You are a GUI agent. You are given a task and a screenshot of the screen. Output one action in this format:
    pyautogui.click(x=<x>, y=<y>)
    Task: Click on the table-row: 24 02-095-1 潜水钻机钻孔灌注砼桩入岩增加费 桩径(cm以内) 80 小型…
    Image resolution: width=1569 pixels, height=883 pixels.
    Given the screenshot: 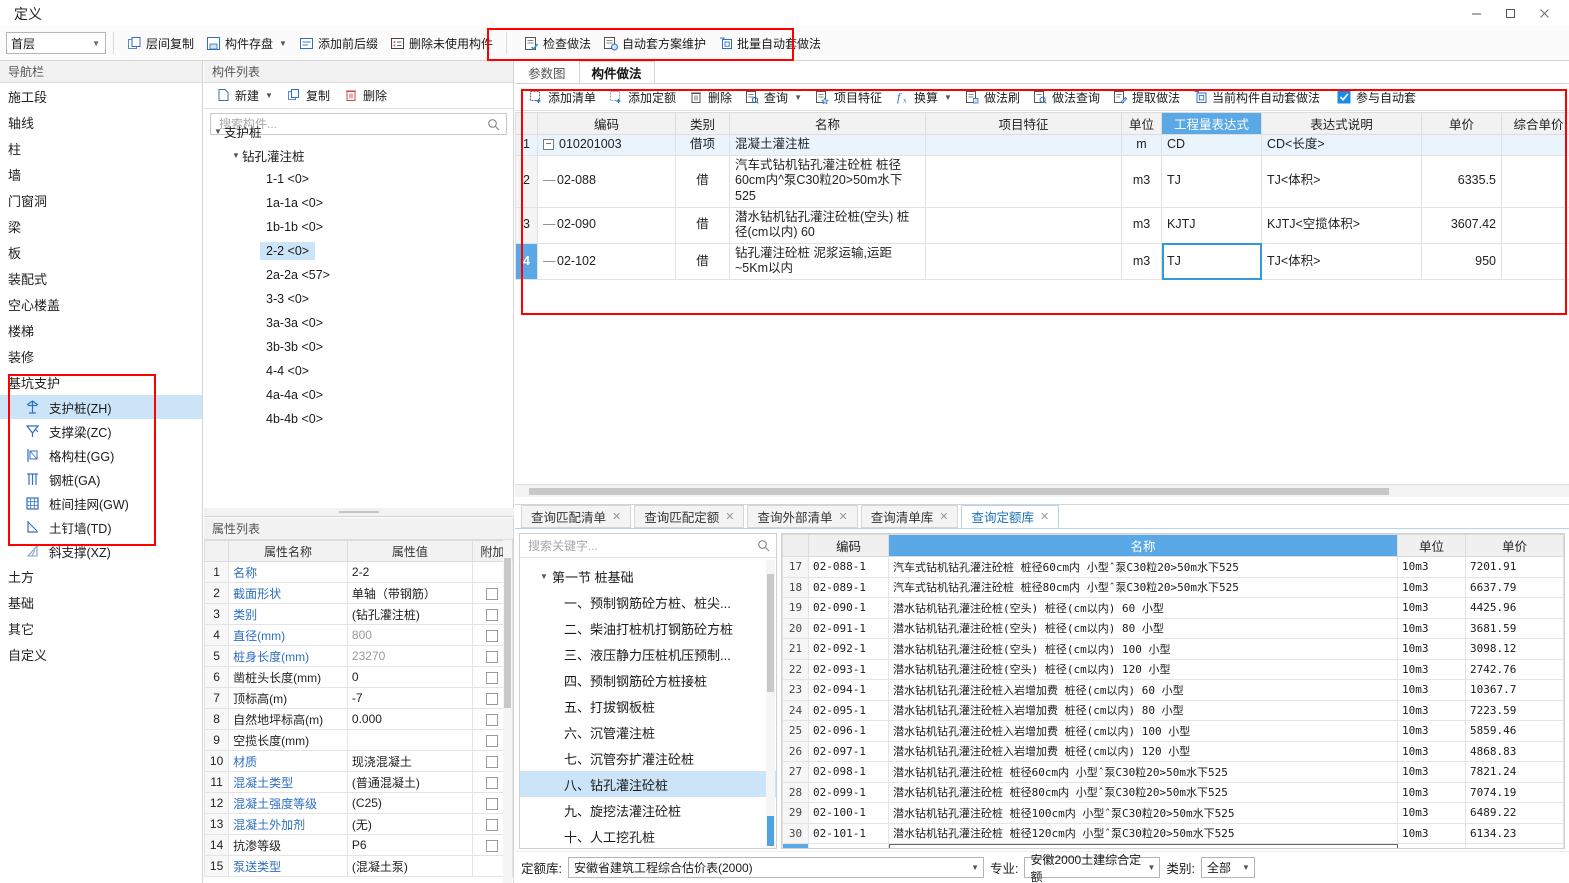 What is the action you would take?
    pyautogui.click(x=1173, y=710)
    